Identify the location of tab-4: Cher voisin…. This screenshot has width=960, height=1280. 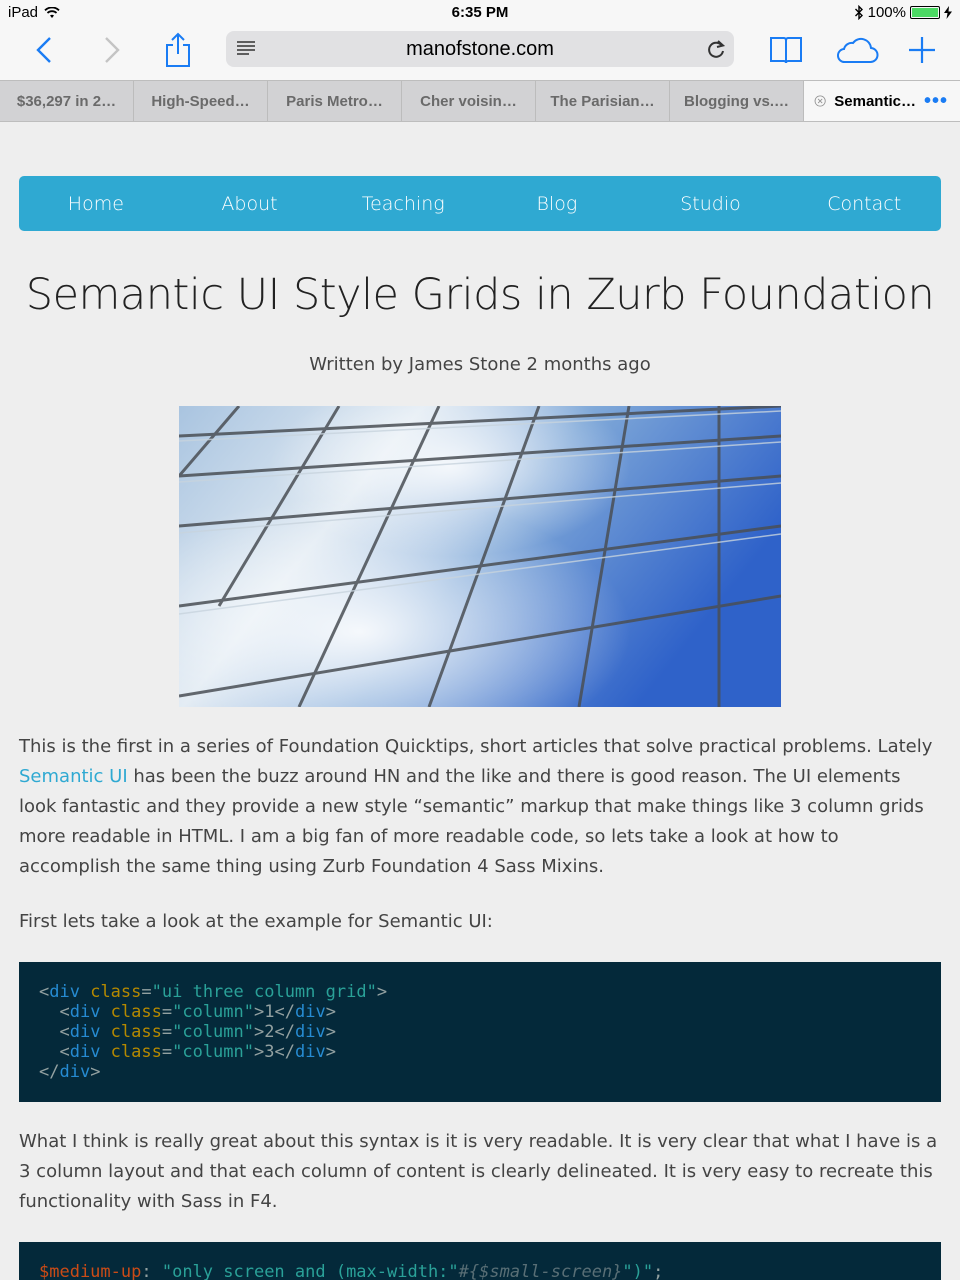
(469, 101).